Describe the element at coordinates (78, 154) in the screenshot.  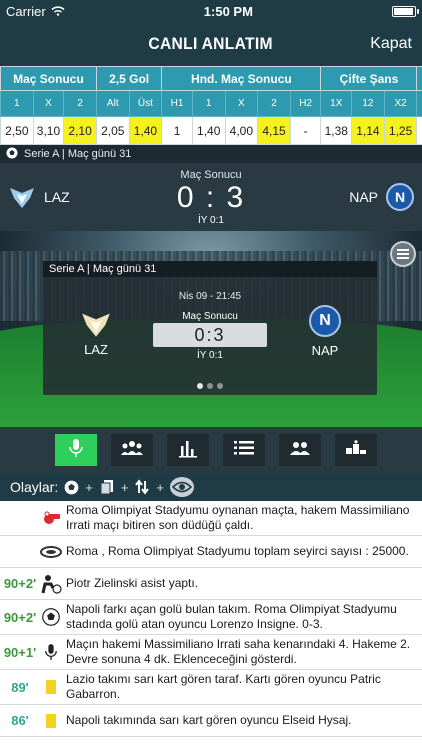
I see `league-label: Serie A | Maç günü 31` at that location.